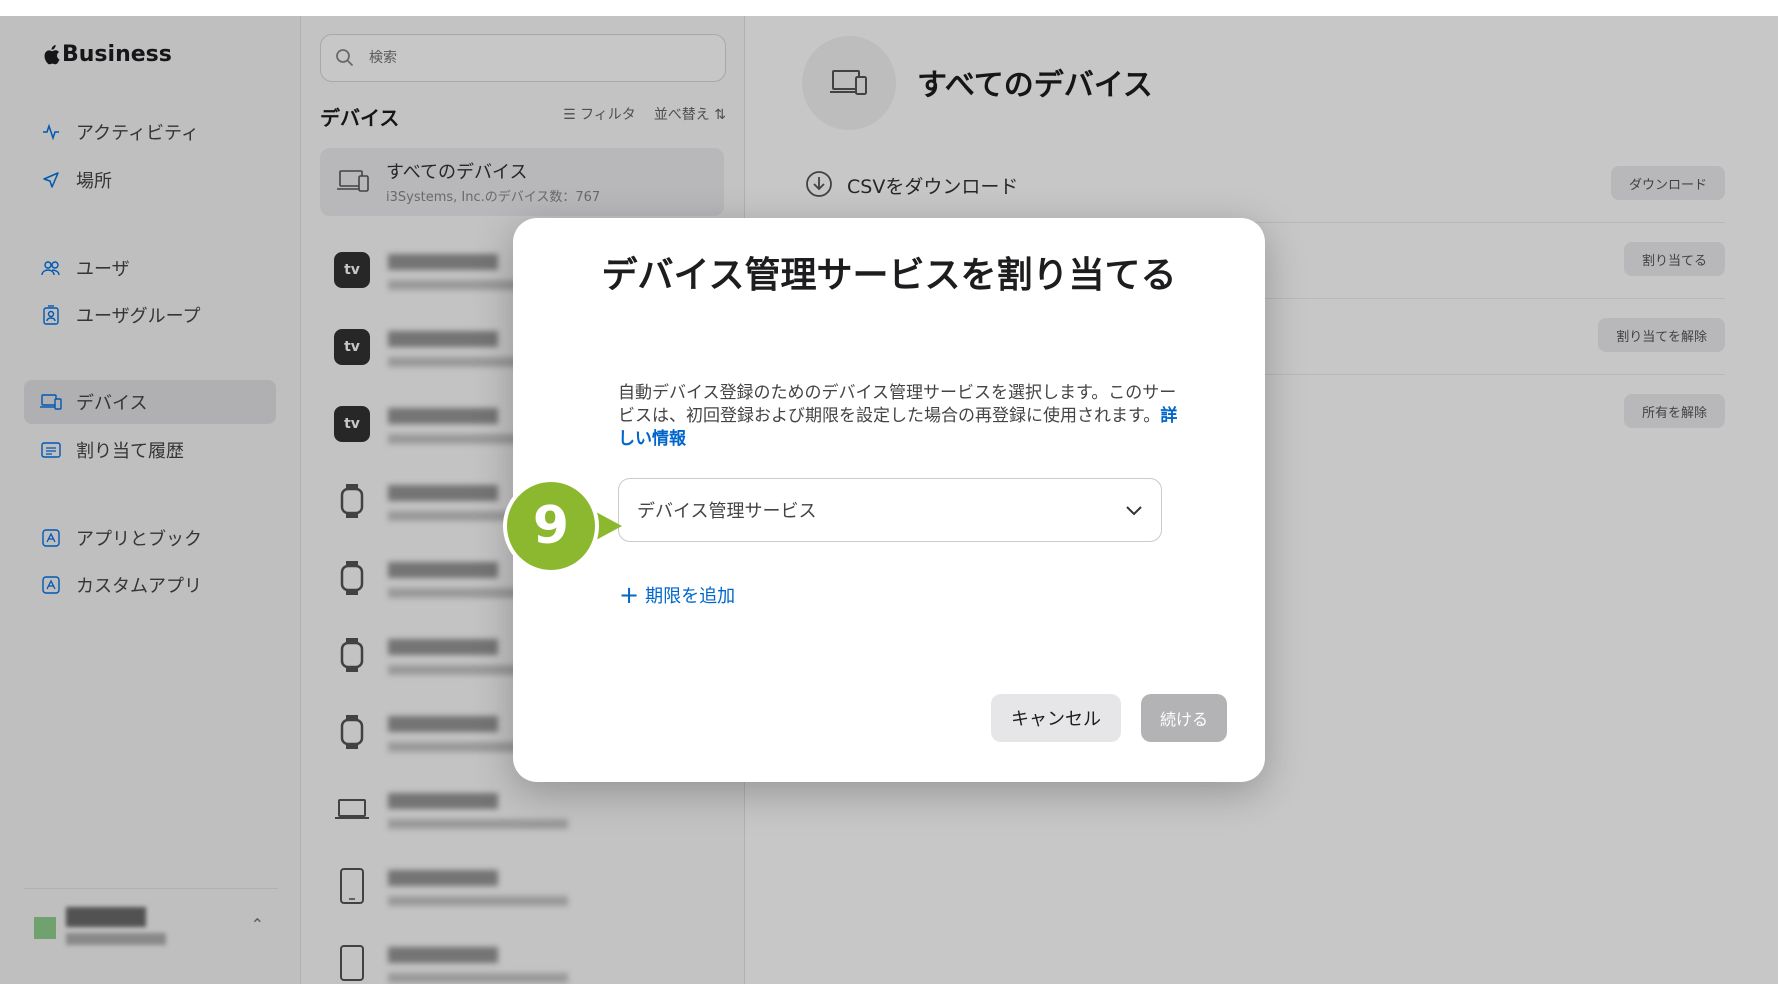  What do you see at coordinates (690, 596) in the screenshot?
I see `add-limit-label: 期限を追加` at bounding box center [690, 596].